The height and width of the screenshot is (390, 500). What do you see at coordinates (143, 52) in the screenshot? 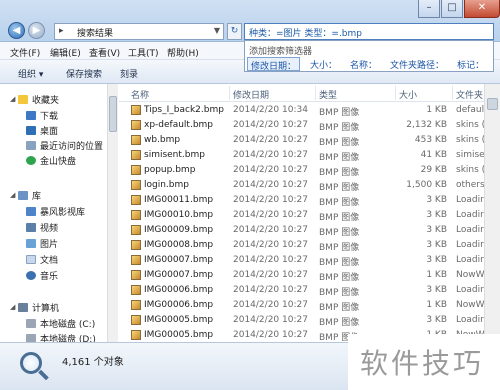
I see `menu-tools: 工具(T)` at bounding box center [143, 52].